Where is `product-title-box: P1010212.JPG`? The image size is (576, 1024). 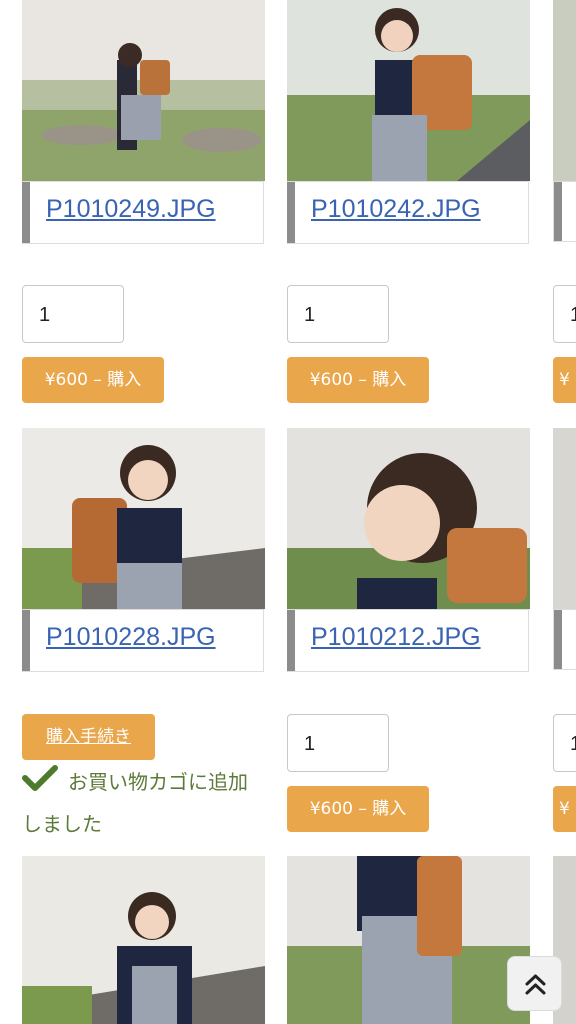
product-title-box: P1010212.JPG is located at coordinates (408, 640).